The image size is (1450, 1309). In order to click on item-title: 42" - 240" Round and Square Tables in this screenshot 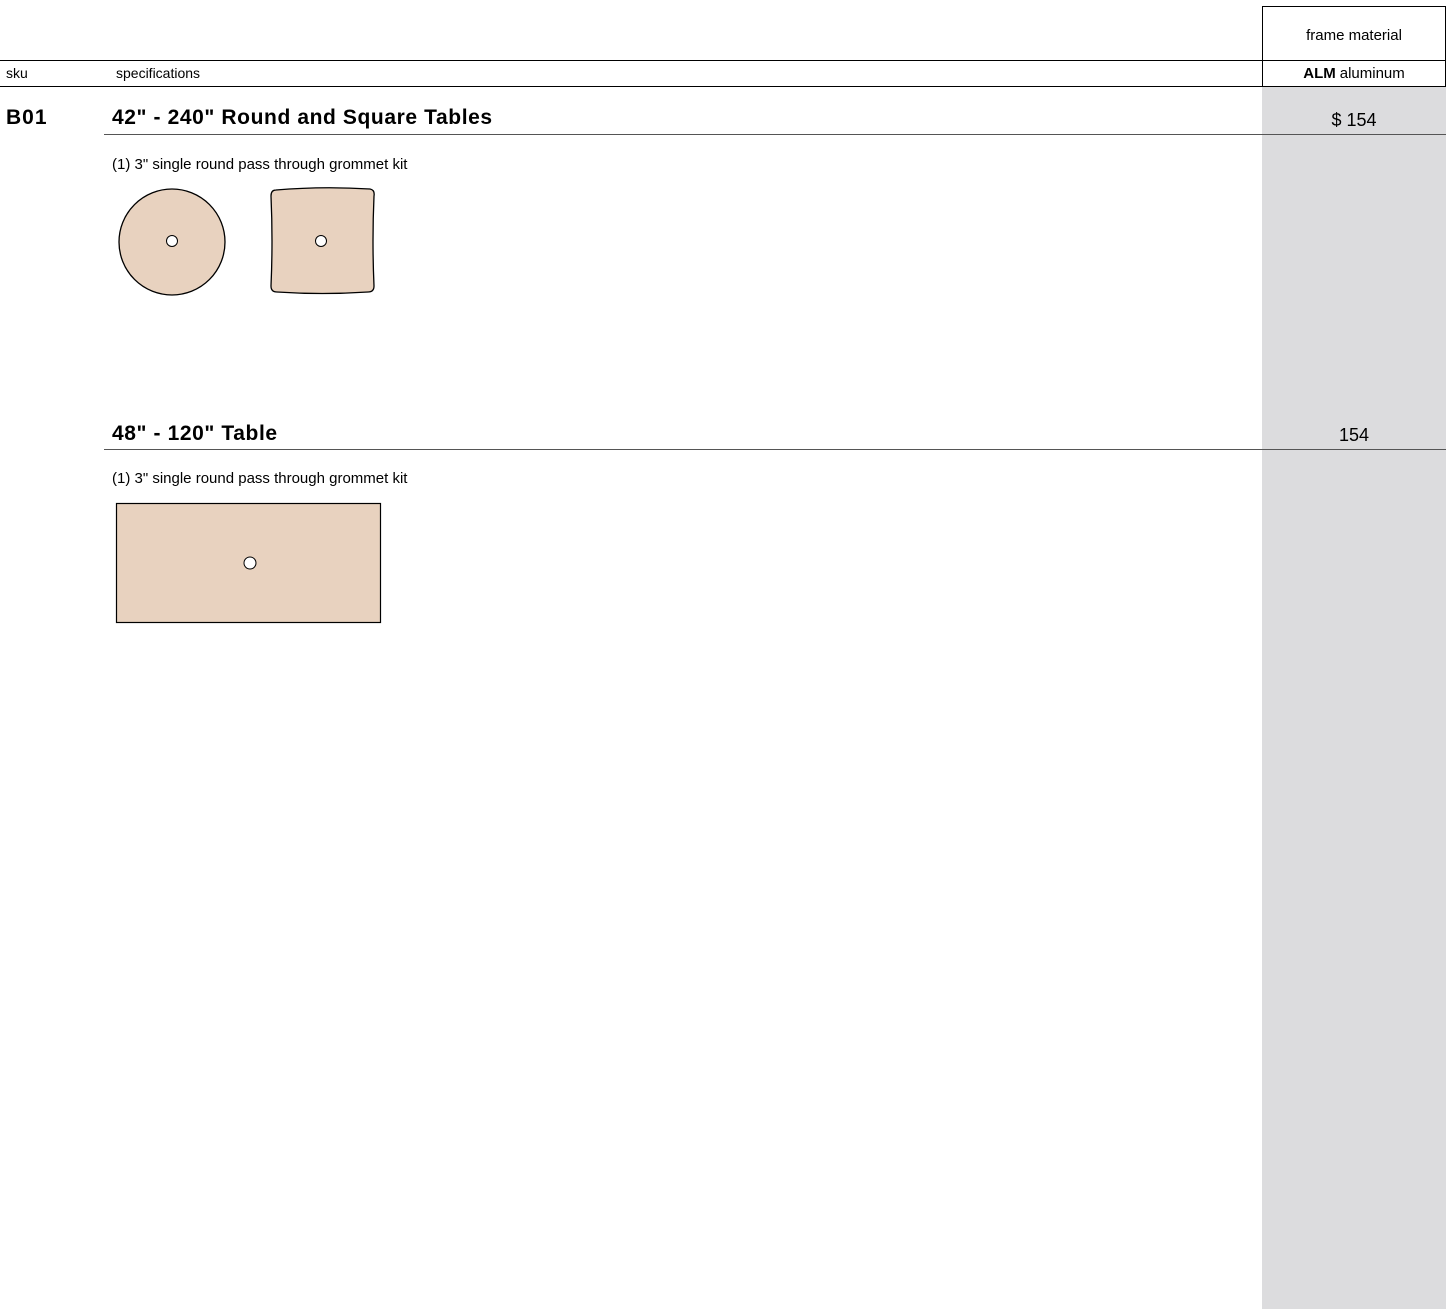, I will do `click(302, 117)`.